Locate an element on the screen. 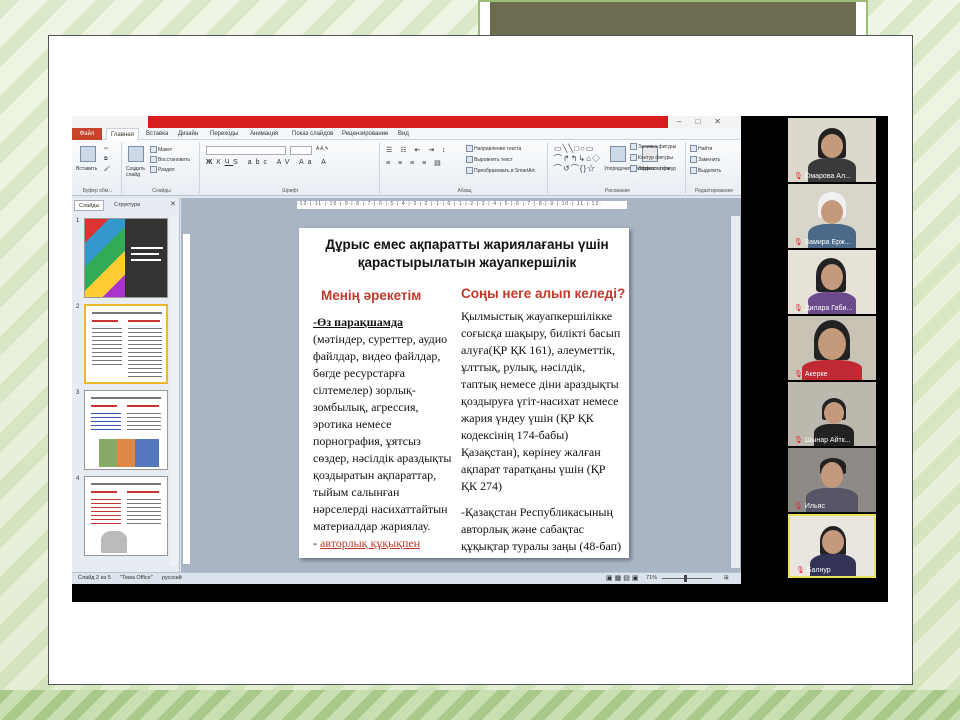 The height and width of the screenshot is (720, 960). create-slide-button: Создать слайд is located at coordinates (139, 172).